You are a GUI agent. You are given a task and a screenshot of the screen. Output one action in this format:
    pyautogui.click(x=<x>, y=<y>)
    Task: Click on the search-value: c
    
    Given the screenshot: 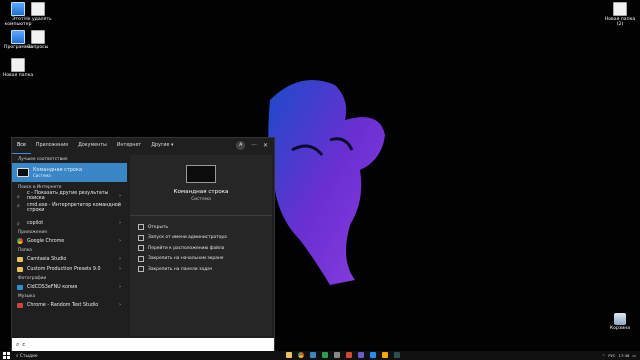 What is the action you would take?
    pyautogui.click(x=24, y=344)
    